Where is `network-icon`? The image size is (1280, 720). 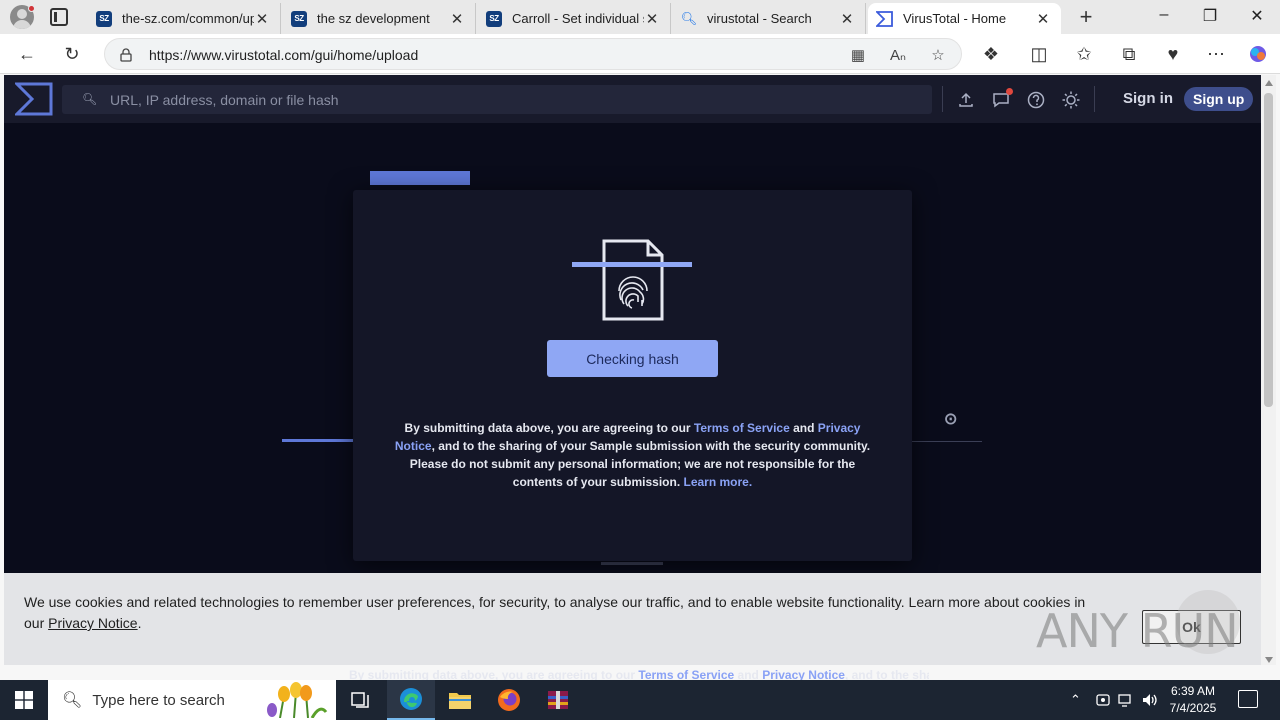 network-icon is located at coordinates (1126, 700).